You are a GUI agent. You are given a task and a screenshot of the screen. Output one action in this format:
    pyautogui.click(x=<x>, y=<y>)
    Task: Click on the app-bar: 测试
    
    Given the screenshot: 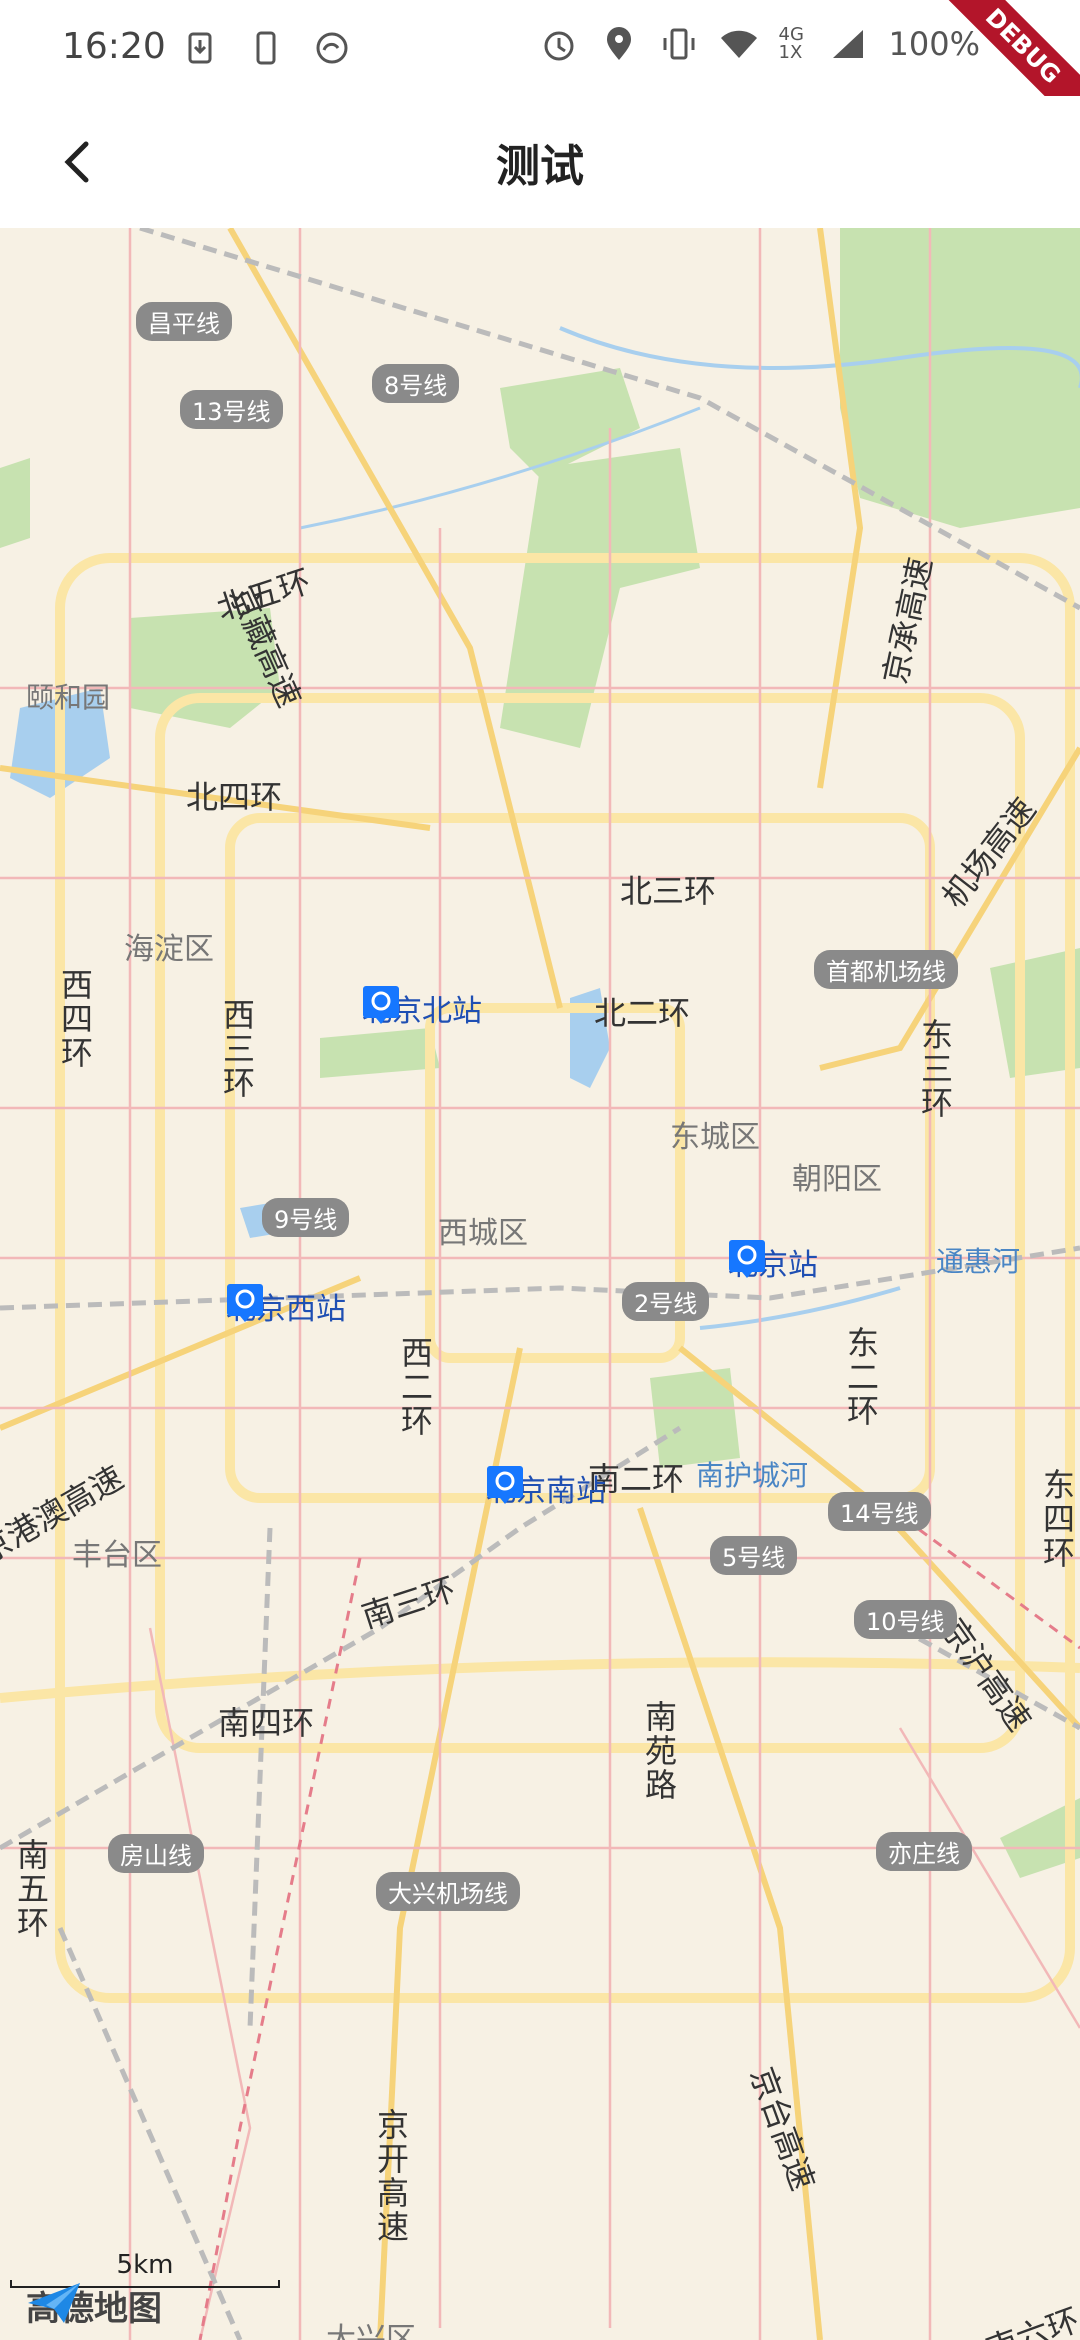 What is the action you would take?
    pyautogui.click(x=540, y=162)
    